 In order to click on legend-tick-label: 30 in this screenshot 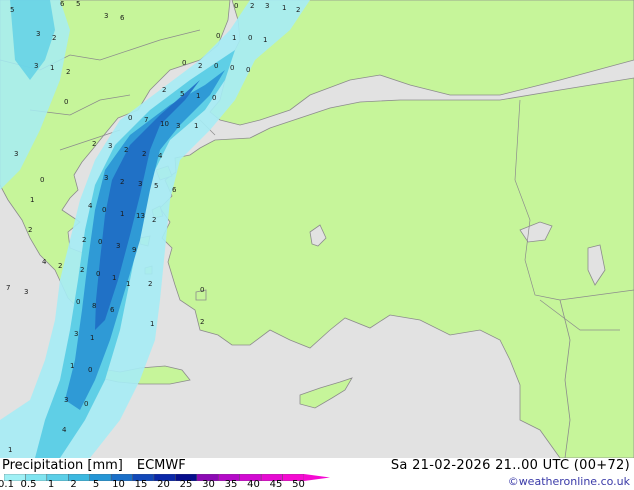, I will do `click(208, 484)`.